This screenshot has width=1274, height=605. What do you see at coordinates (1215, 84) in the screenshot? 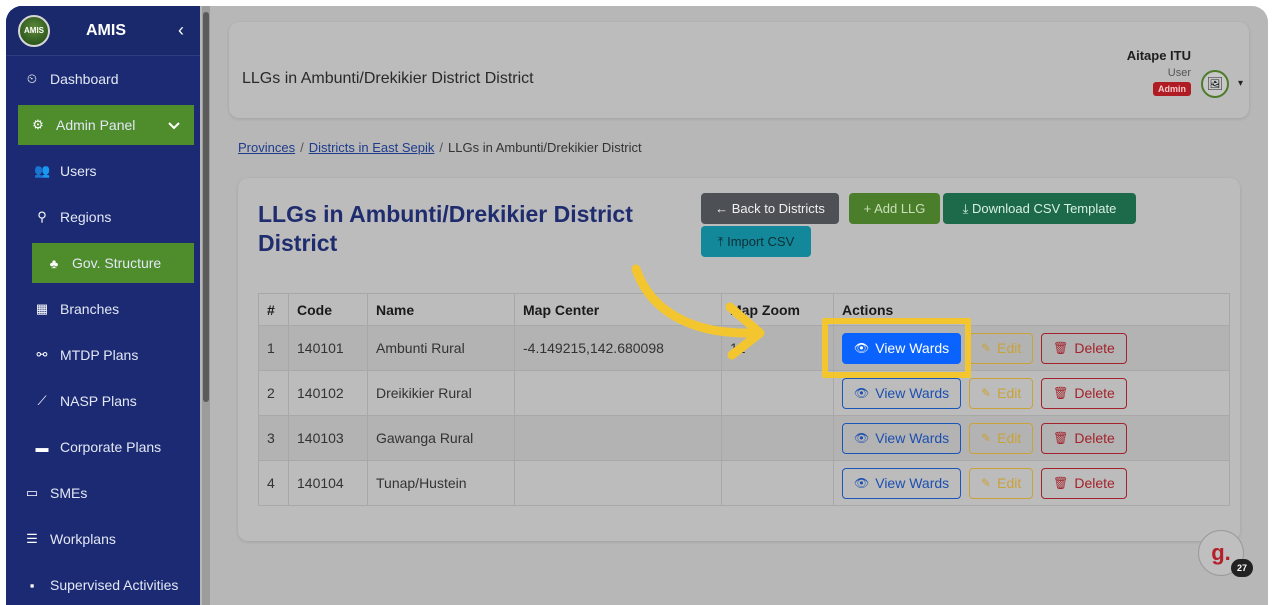
I see `avatar: 🖼` at bounding box center [1215, 84].